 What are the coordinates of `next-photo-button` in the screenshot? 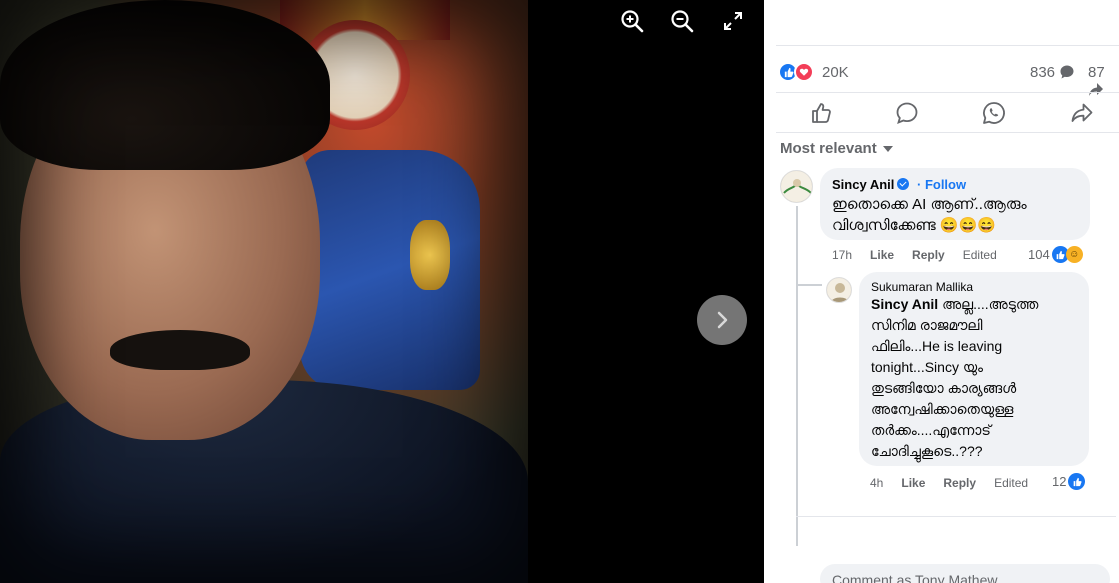 It's located at (722, 320).